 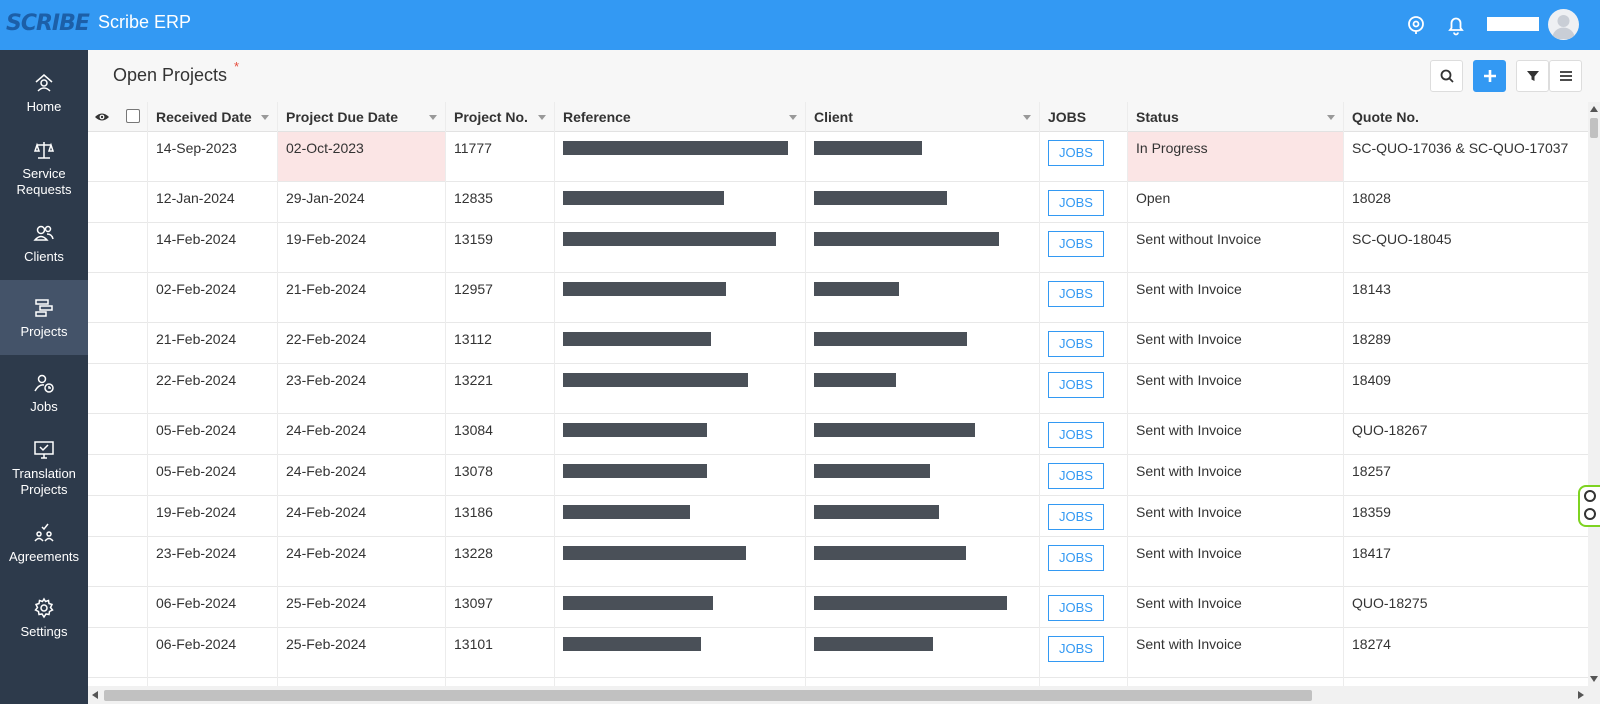 I want to click on quote-no-cell: 18274, so click(x=1371, y=644).